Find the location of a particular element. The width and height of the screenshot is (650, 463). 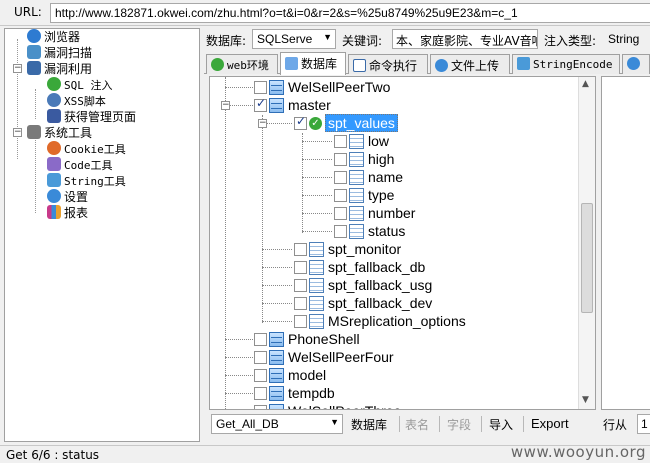

keyword-input: 本、家庭影院、专业AV音响 is located at coordinates (465, 39).